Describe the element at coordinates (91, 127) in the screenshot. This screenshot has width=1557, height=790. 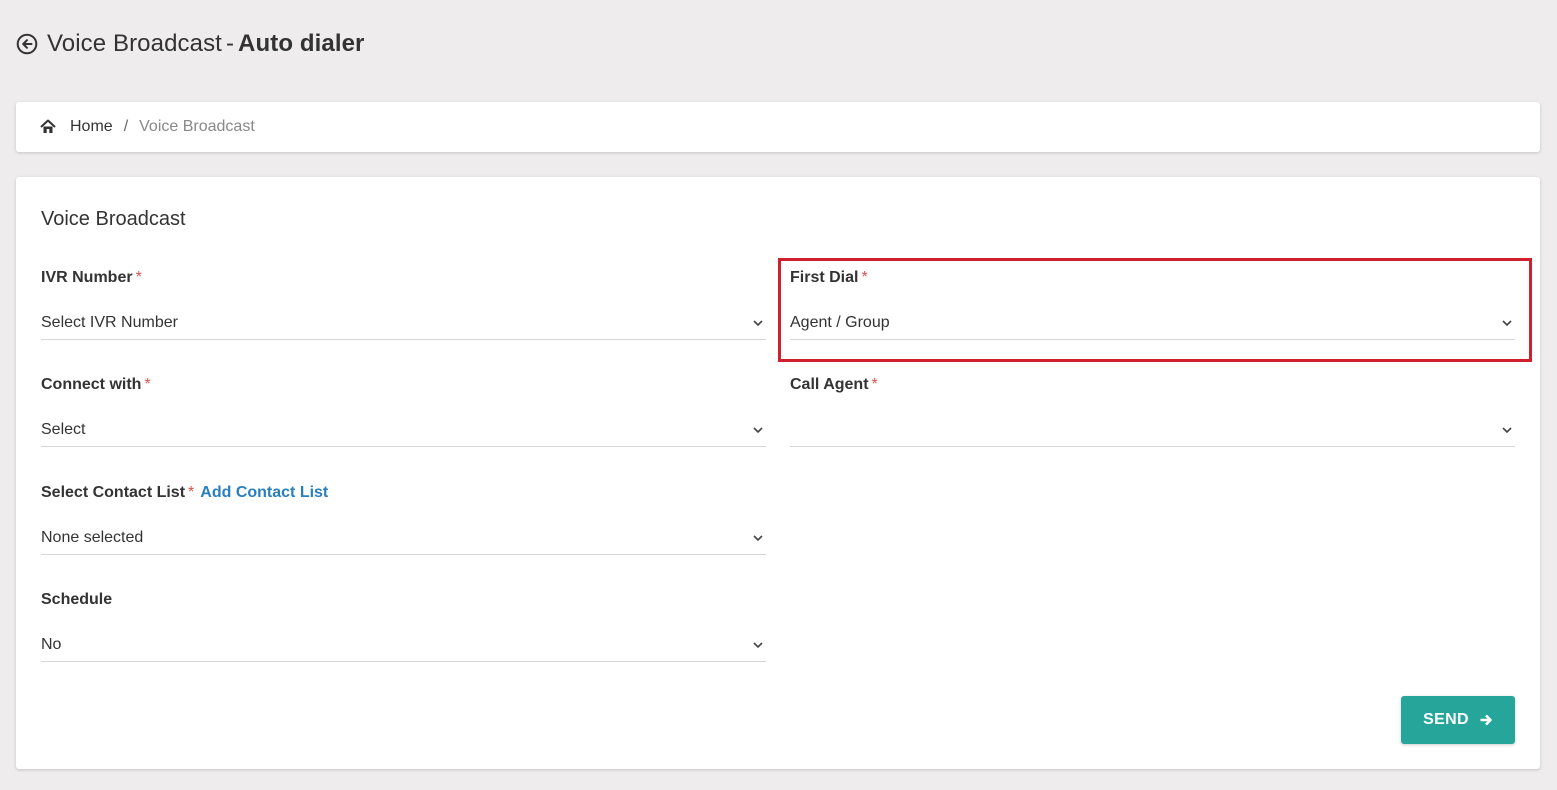
I see `breadcrumb-home-link: Home` at that location.